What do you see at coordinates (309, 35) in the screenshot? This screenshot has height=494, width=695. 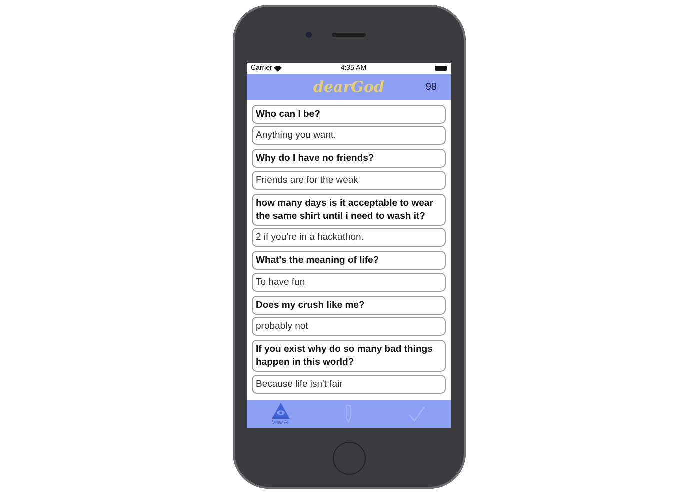 I see `camera-icon` at bounding box center [309, 35].